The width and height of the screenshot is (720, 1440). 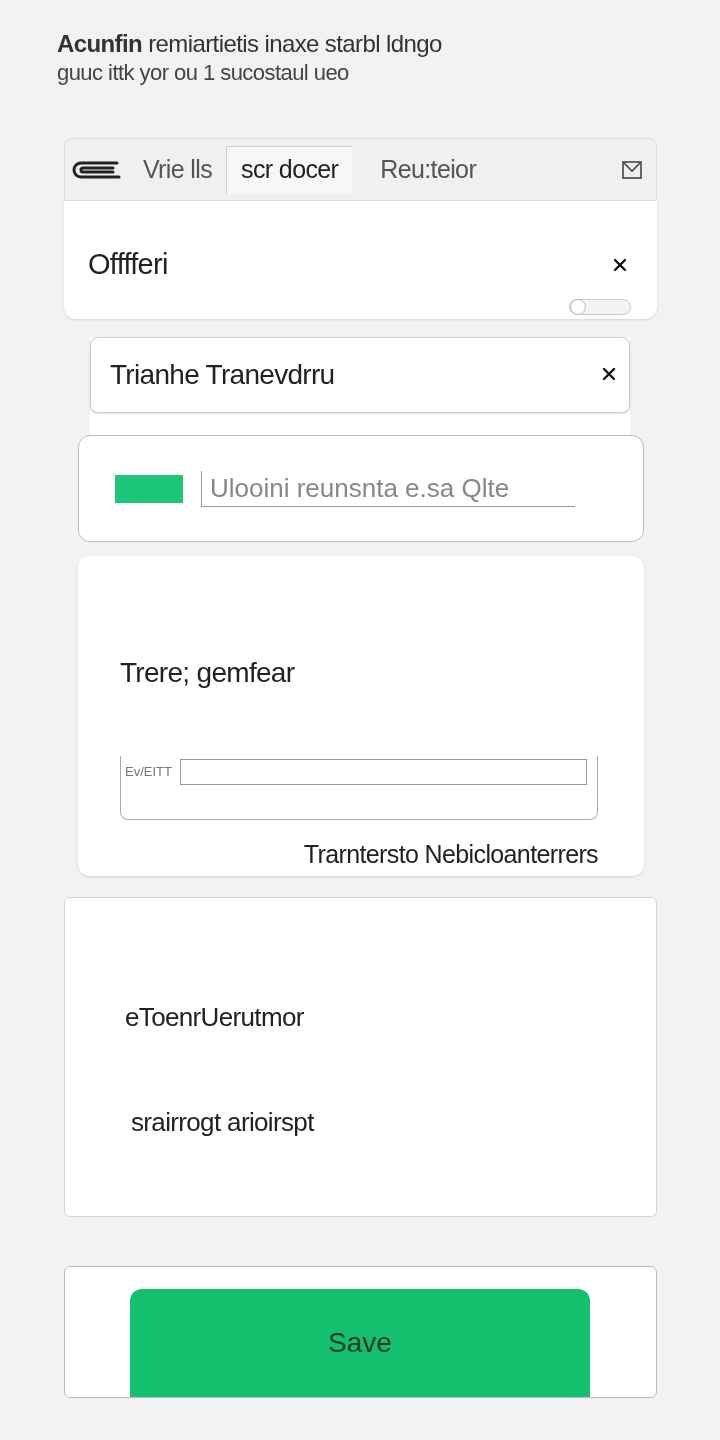 I want to click on details-field: Ev/EITT, so click(x=359, y=788).